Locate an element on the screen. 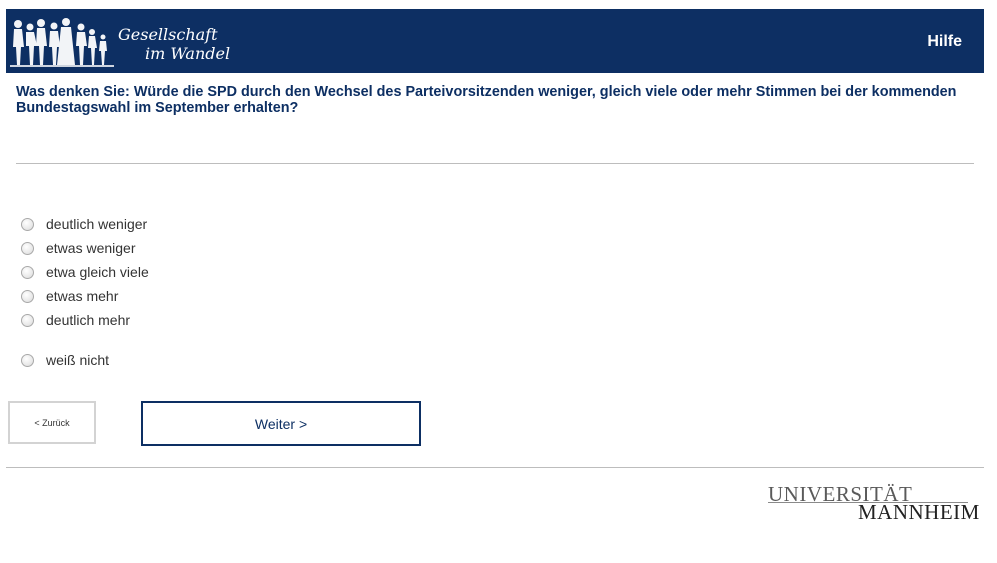 The image size is (997, 563). option-etwas-mehr: etwas mehr is located at coordinates (69, 296).